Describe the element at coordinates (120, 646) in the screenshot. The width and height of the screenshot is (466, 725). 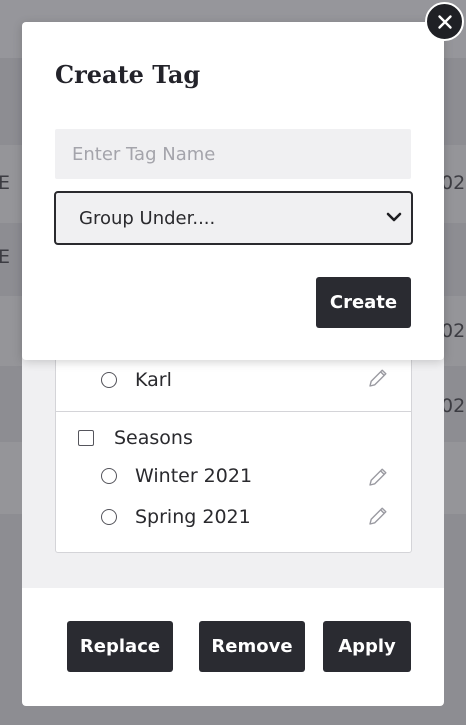
I see `replace-button: Replace` at that location.